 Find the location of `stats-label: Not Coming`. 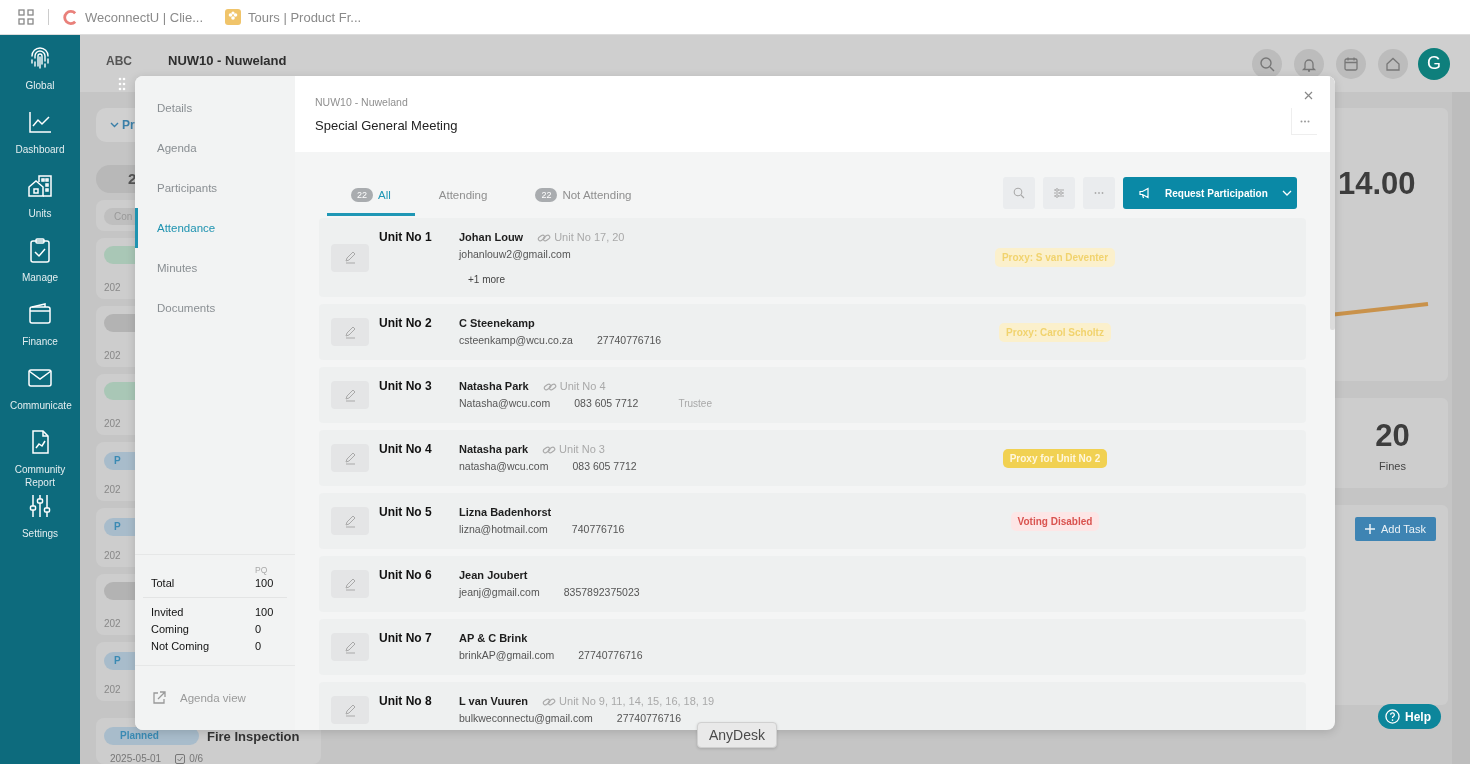

stats-label: Not Coming is located at coordinates (181, 646).